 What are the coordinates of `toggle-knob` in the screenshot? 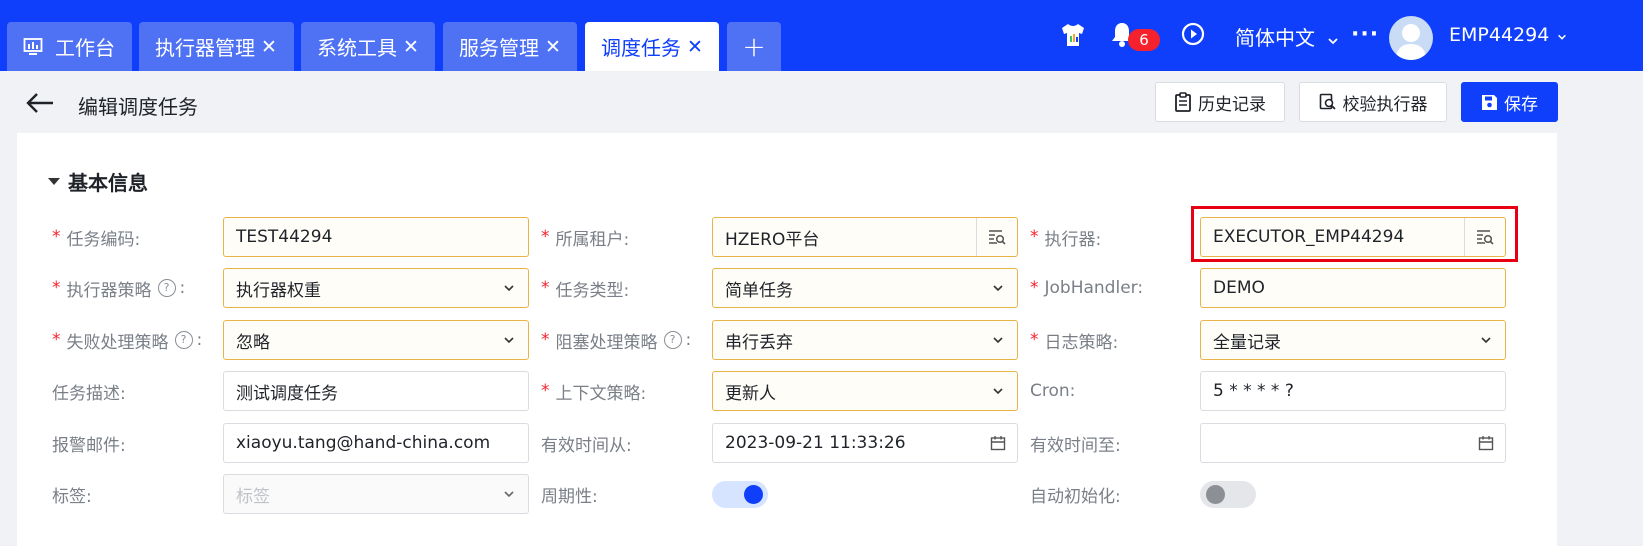 It's located at (1215, 494).